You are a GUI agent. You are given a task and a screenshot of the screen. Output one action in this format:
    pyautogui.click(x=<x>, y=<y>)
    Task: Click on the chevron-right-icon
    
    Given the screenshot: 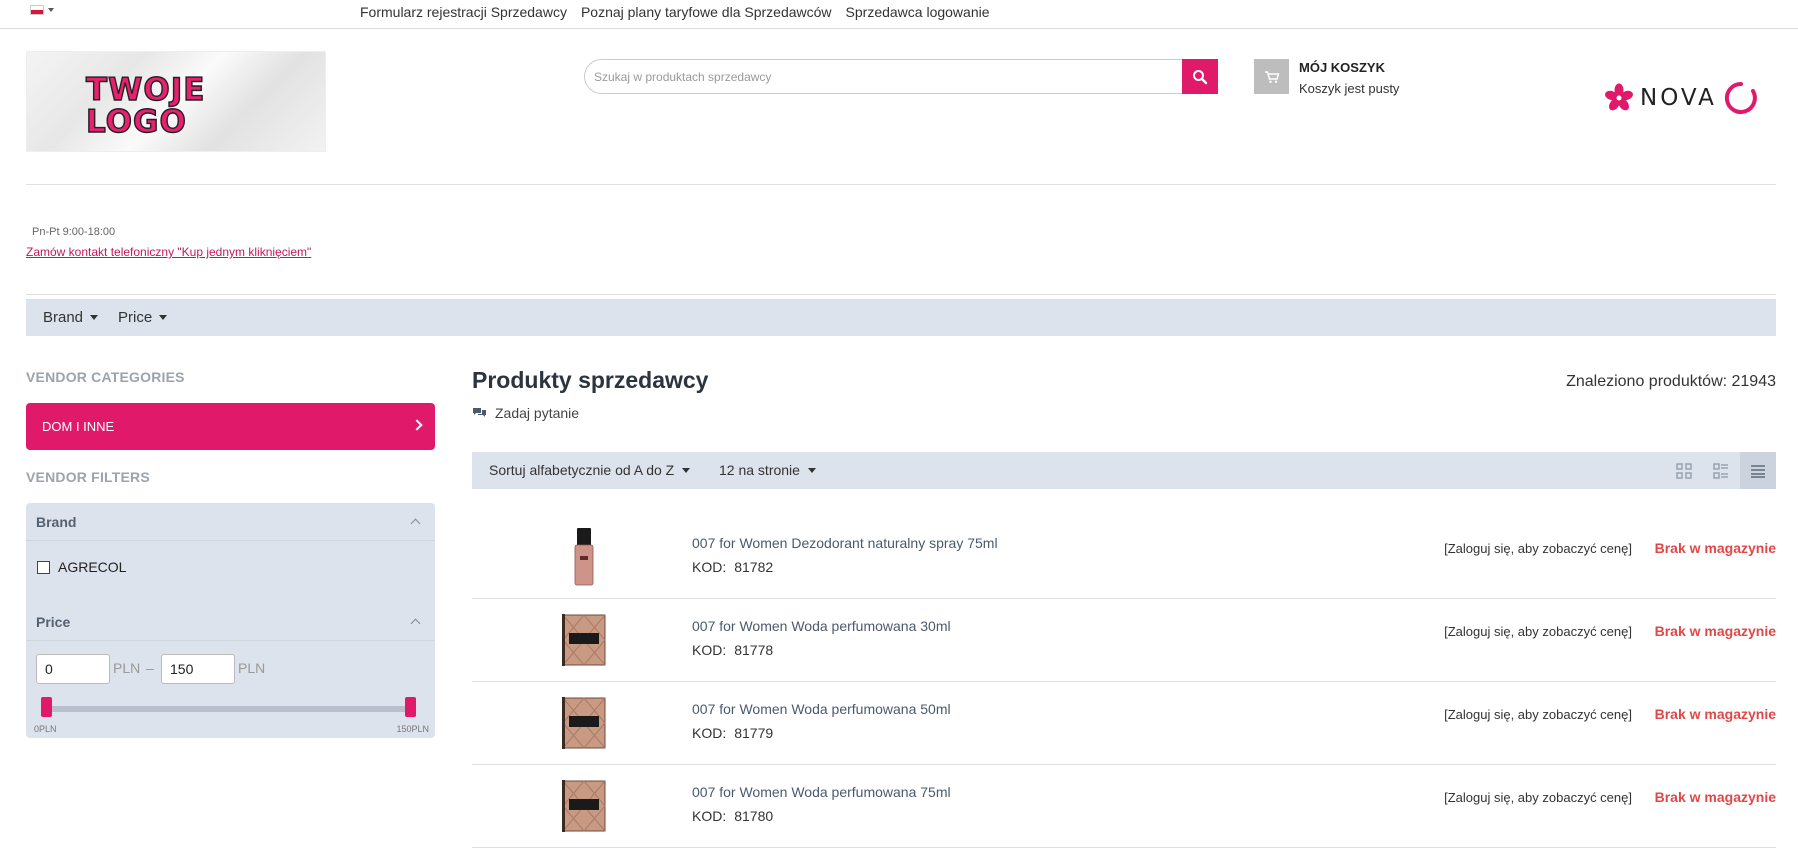 What is the action you would take?
    pyautogui.click(x=417, y=425)
    